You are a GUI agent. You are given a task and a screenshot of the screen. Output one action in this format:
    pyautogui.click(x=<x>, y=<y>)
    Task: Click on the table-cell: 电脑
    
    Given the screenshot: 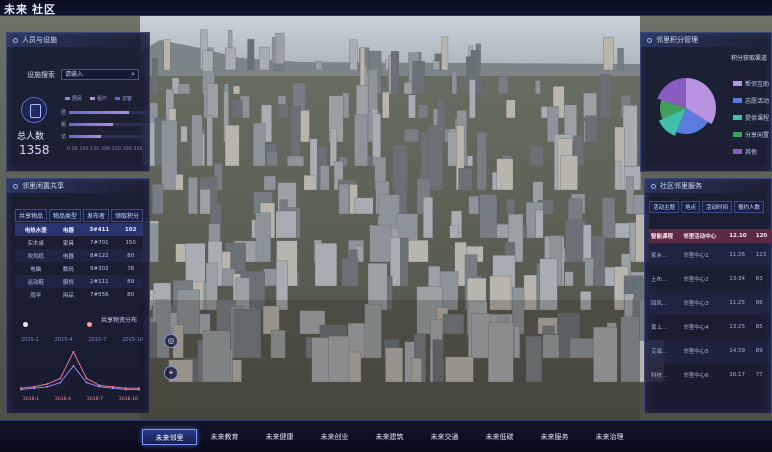 What is the action you would take?
    pyautogui.click(x=36, y=269)
    